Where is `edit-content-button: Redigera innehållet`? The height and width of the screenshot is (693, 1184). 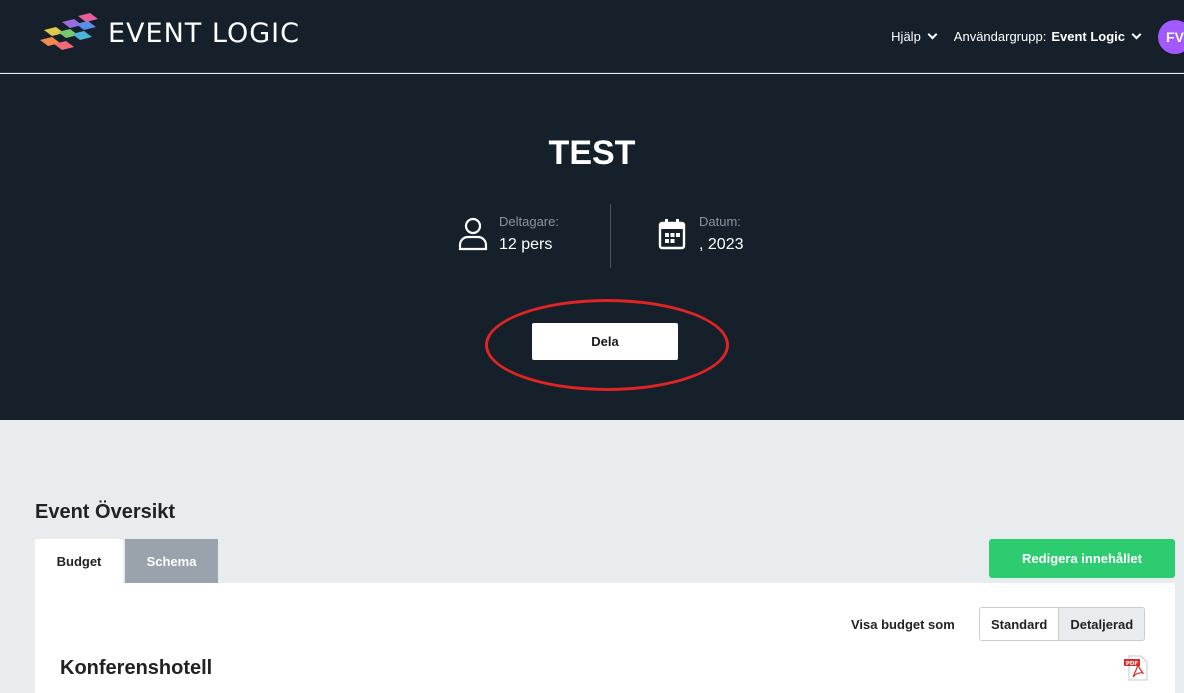
edit-content-button: Redigera innehållet is located at coordinates (1082, 558).